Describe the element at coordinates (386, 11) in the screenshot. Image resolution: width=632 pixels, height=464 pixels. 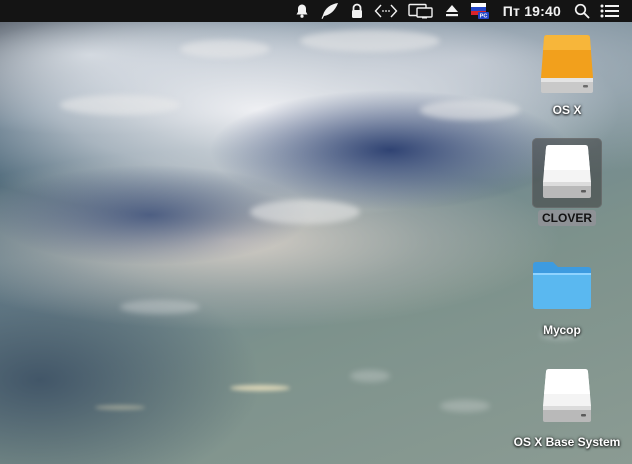
I see `code-bracket-icon` at that location.